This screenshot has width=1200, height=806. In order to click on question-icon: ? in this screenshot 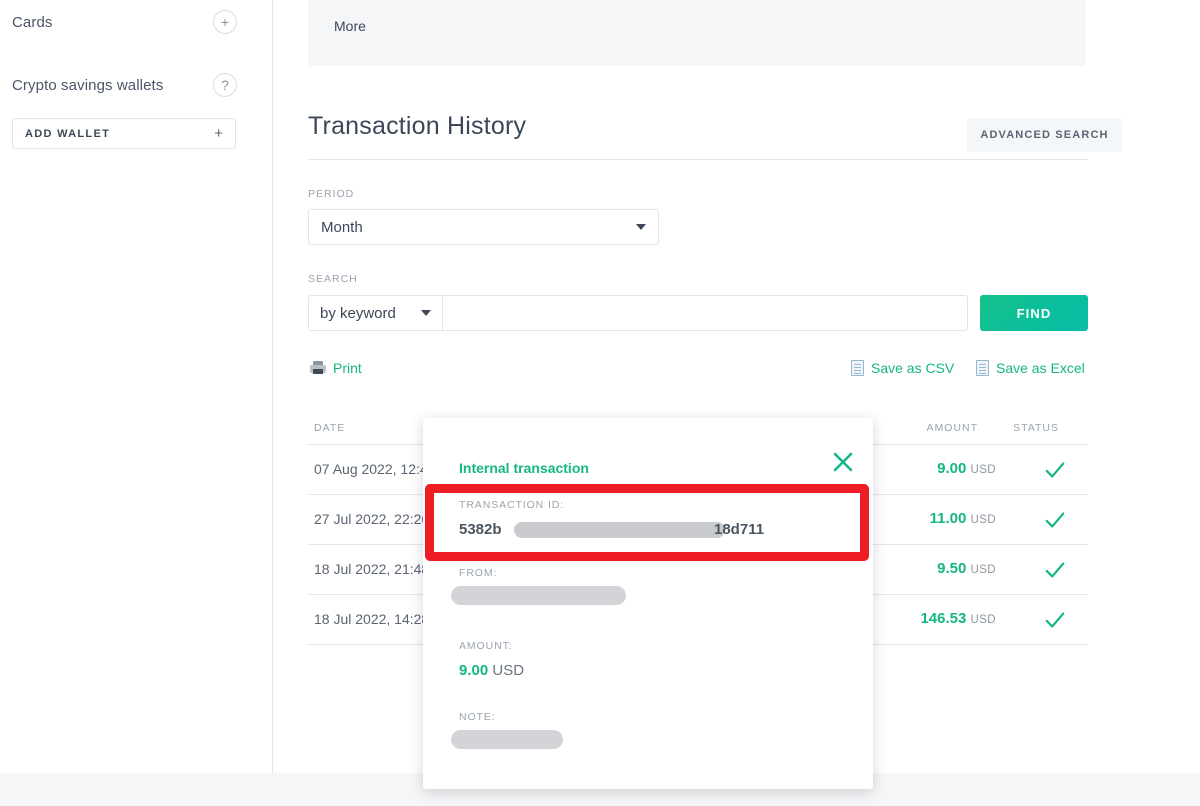, I will do `click(225, 85)`.